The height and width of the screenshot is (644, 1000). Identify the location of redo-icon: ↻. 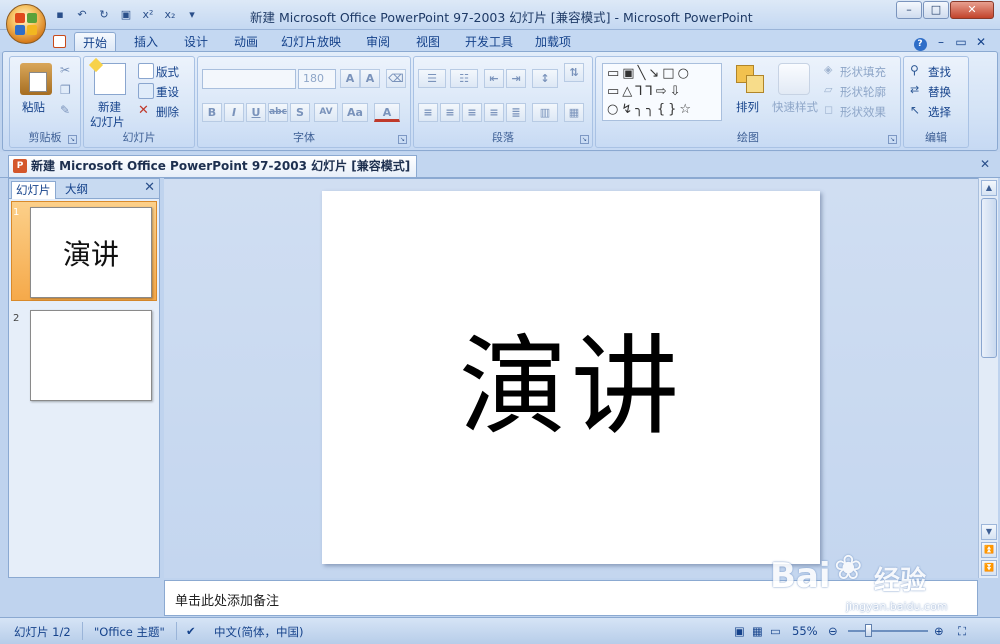
(104, 15).